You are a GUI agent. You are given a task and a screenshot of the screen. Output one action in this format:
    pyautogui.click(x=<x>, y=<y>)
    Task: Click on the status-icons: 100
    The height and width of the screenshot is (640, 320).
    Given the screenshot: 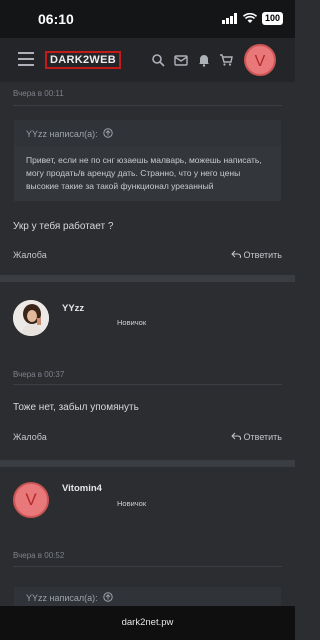 What is the action you would take?
    pyautogui.click(x=252, y=18)
    